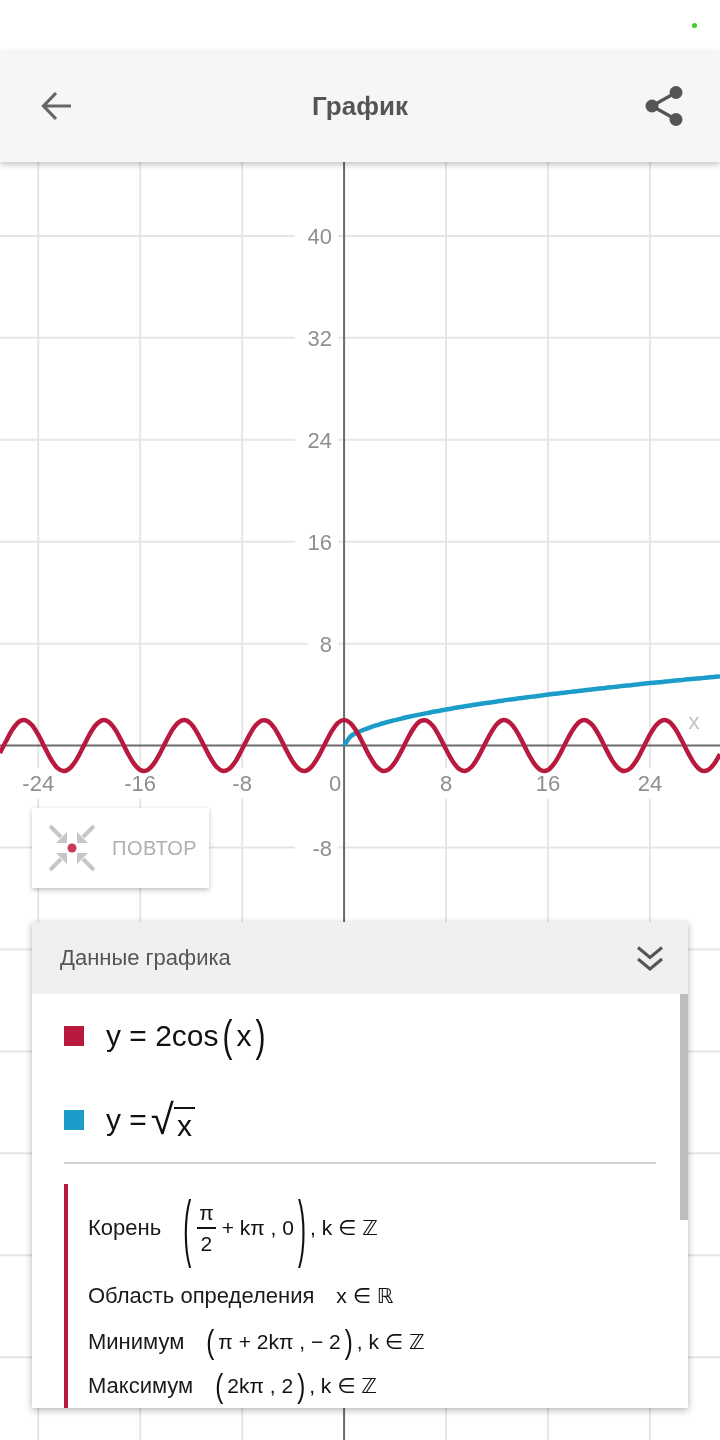  I want to click on axis-tick-label: -16, so click(140, 783).